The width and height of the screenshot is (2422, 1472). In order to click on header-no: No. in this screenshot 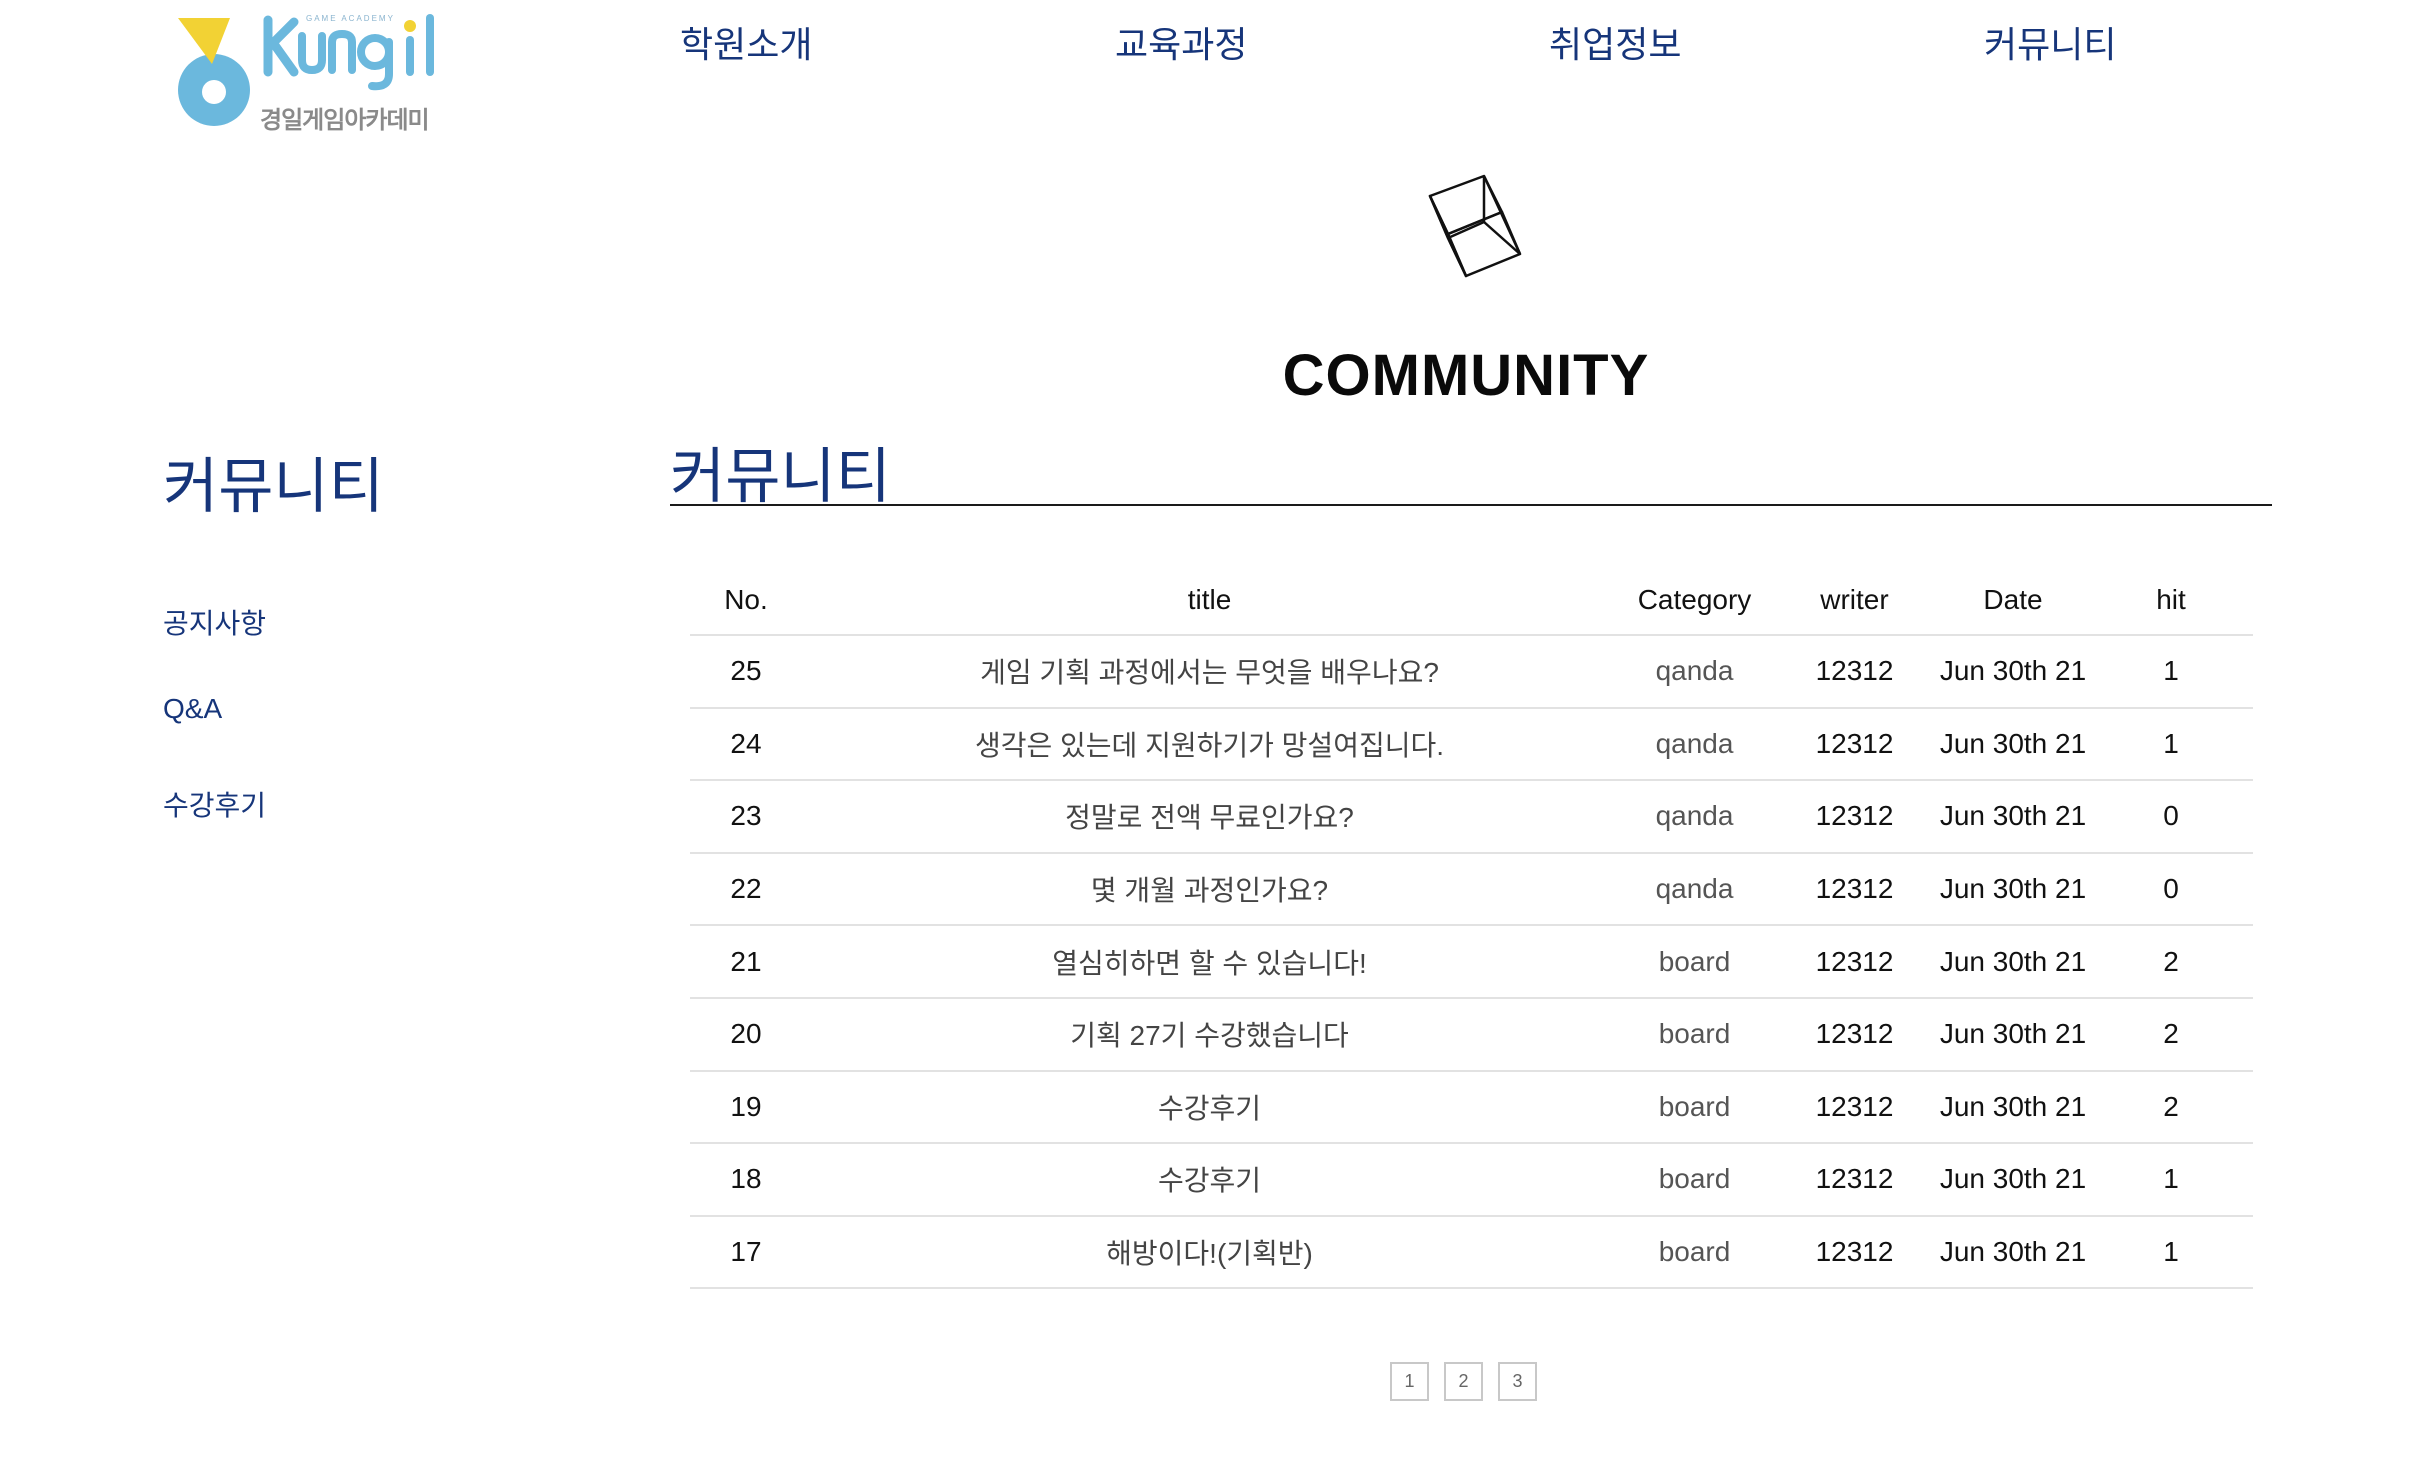, I will do `click(746, 600)`.